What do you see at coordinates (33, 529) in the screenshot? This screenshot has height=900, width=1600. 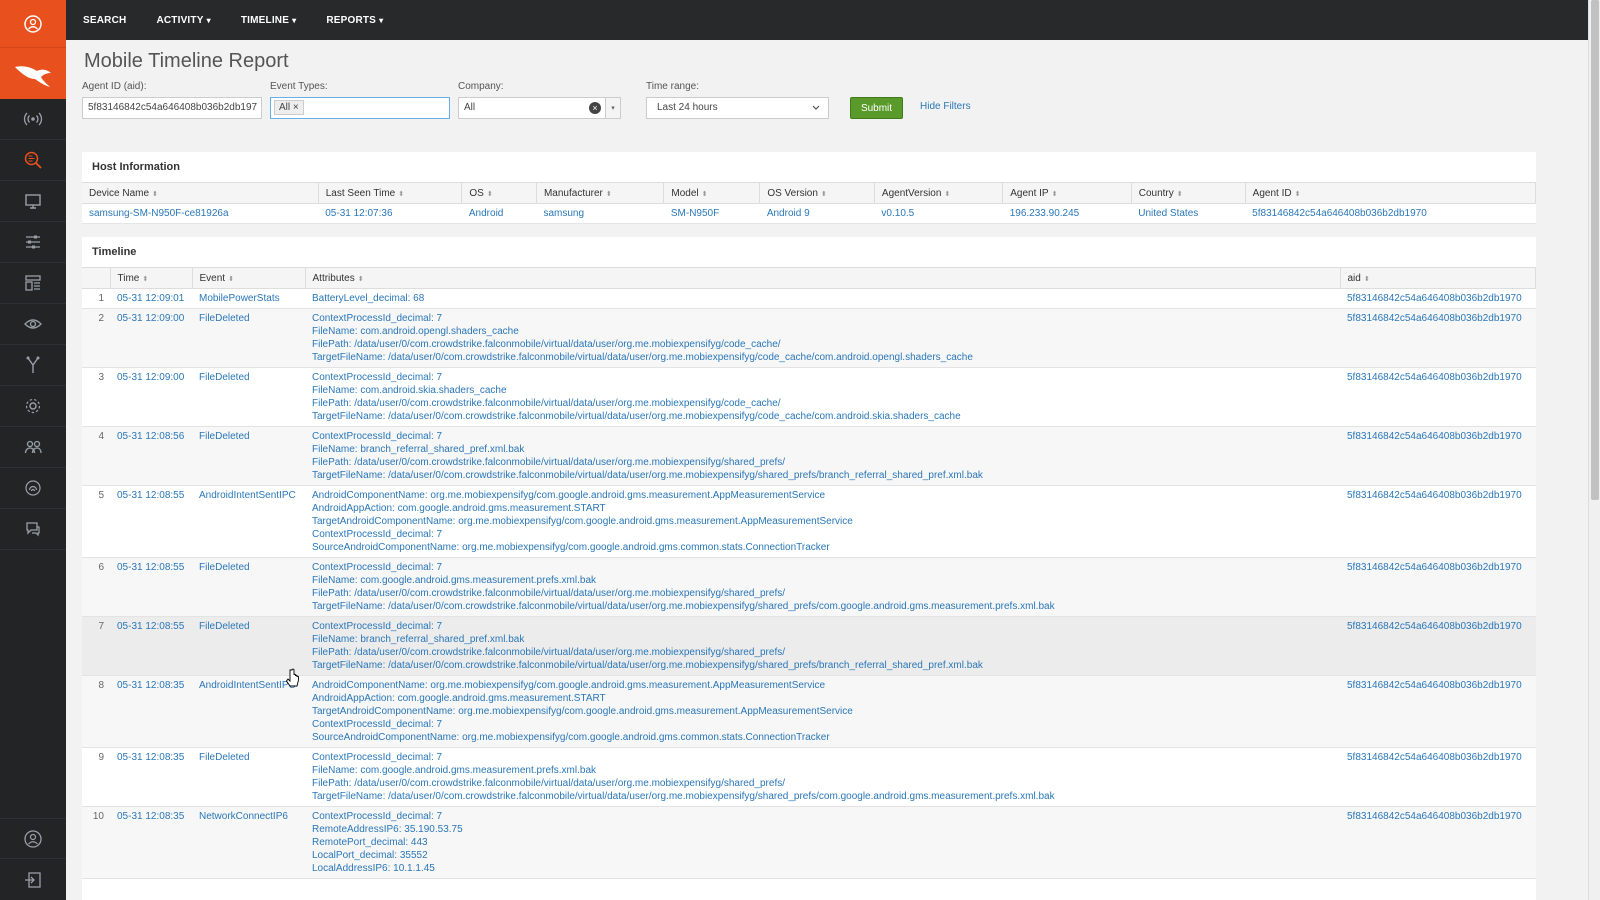 I see `chat-icon` at bounding box center [33, 529].